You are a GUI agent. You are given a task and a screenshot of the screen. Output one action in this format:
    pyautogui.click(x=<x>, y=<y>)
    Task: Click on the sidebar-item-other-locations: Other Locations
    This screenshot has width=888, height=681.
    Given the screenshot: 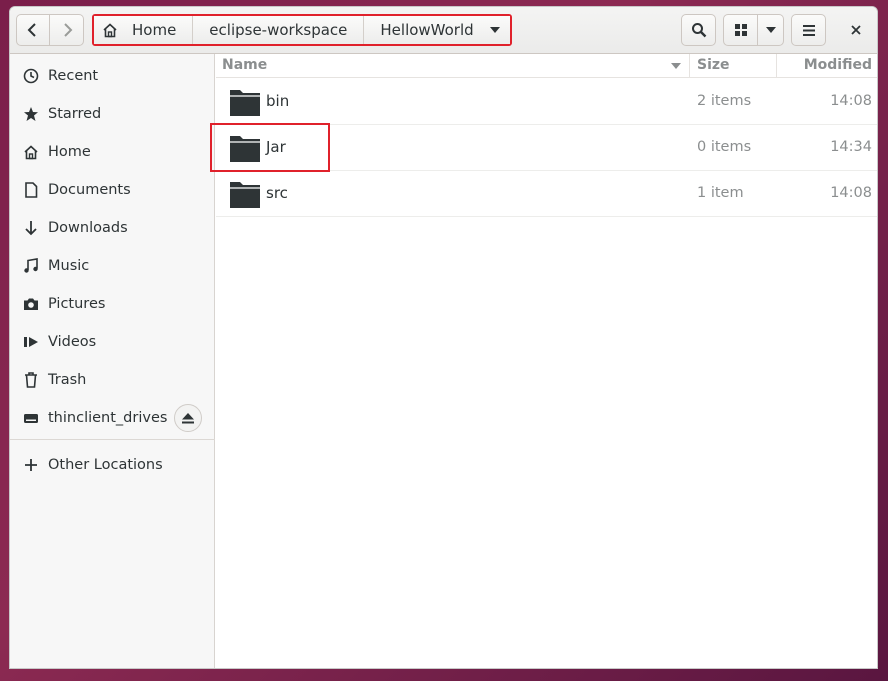 What is the action you would take?
    pyautogui.click(x=112, y=465)
    